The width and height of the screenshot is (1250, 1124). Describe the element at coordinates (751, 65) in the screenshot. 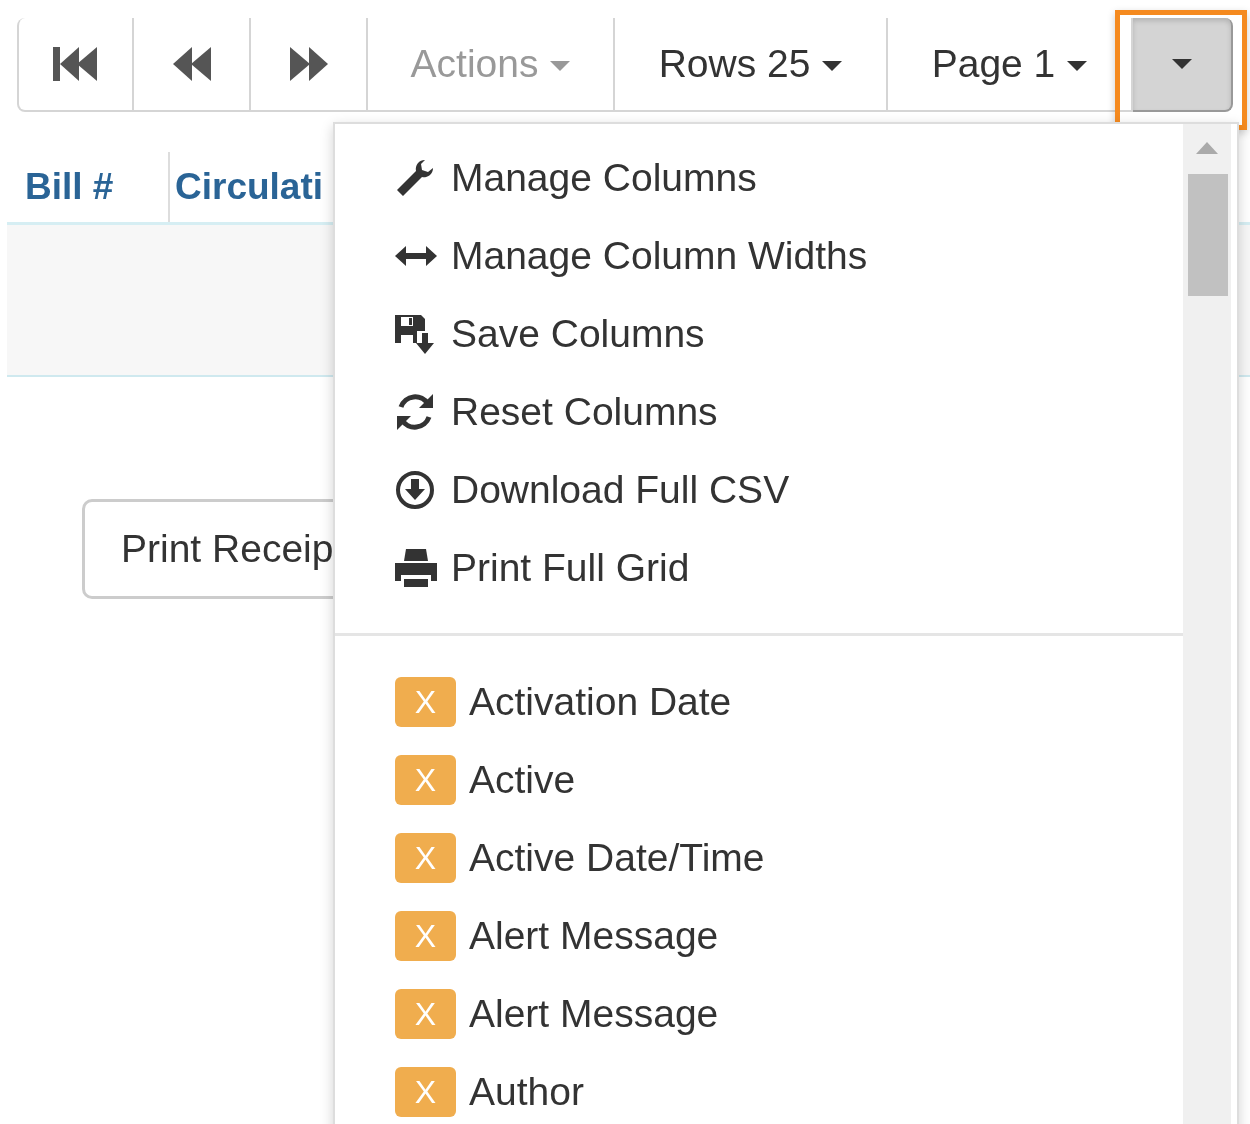

I see `dropdown-menu-button: Rows 25` at that location.